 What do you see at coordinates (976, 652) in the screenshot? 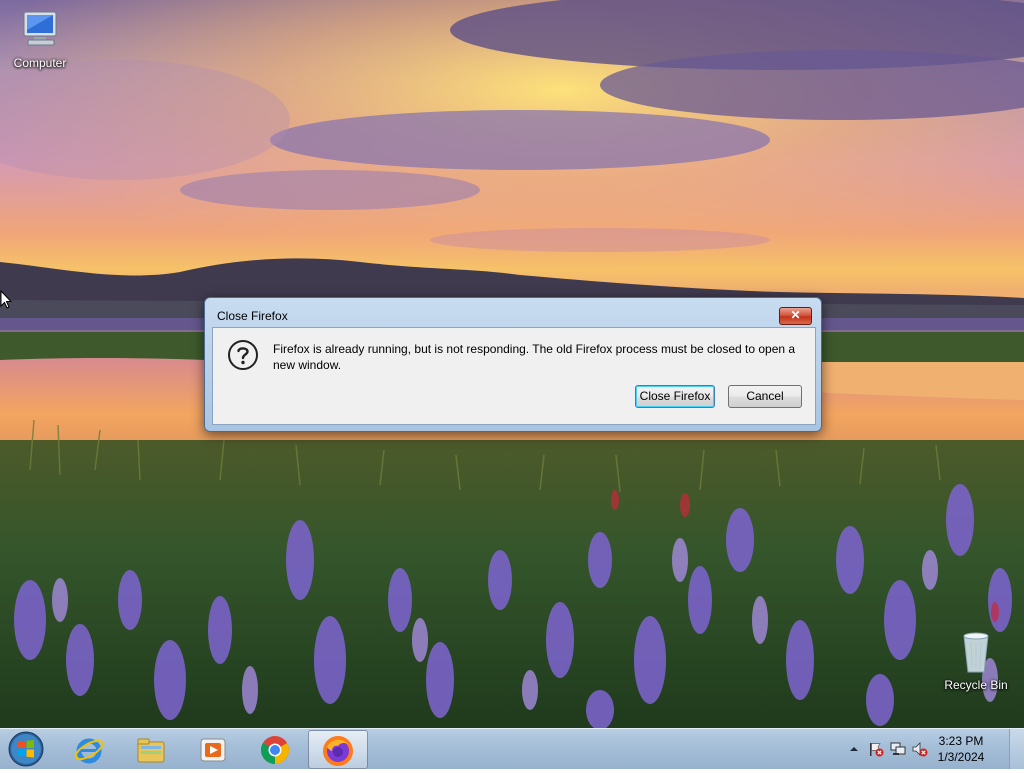
I see `recycle-bin-icon` at bounding box center [976, 652].